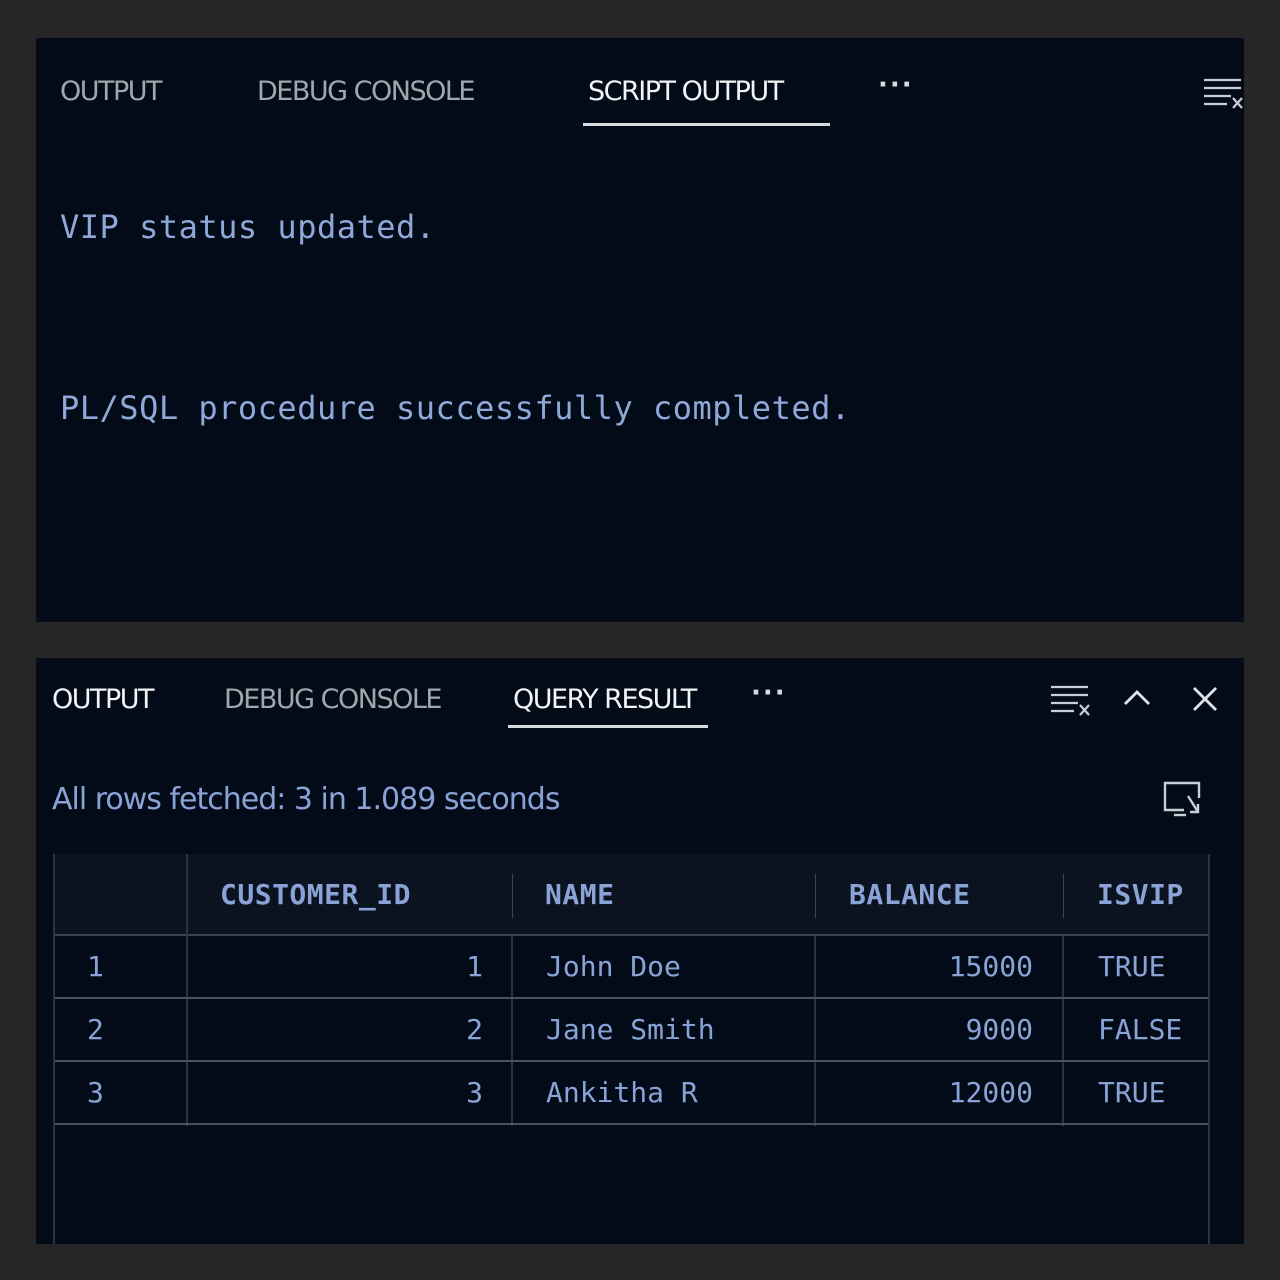  I want to click on row-number: 1, so click(95, 966).